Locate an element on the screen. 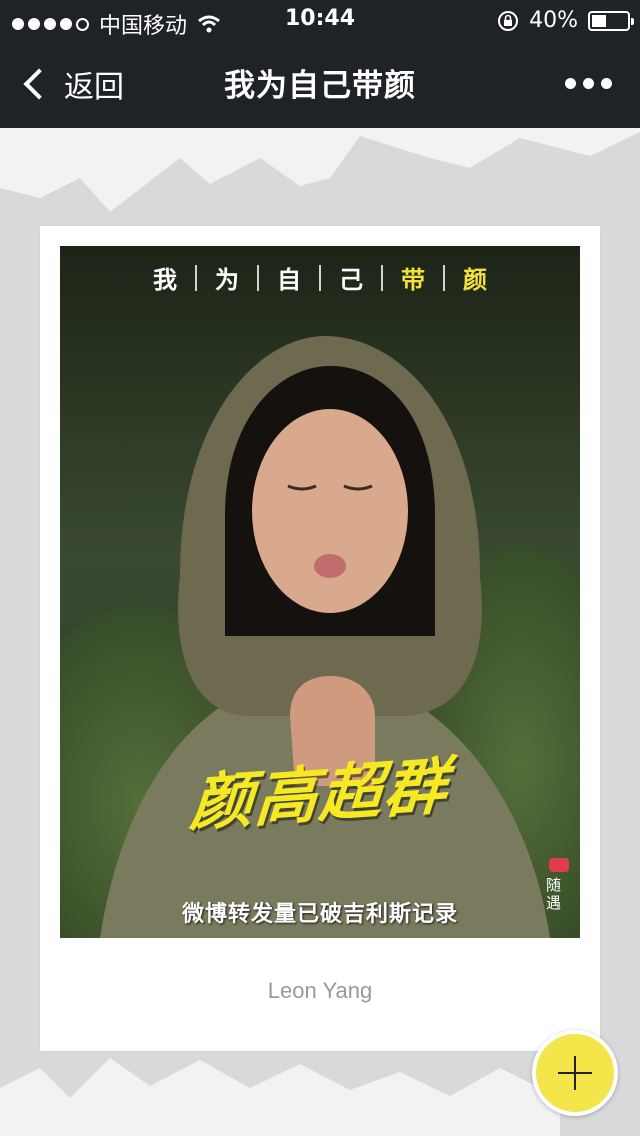 This screenshot has height=1136, width=640. poster-headline: 我 为 自 己 带 颜 is located at coordinates (320, 277).